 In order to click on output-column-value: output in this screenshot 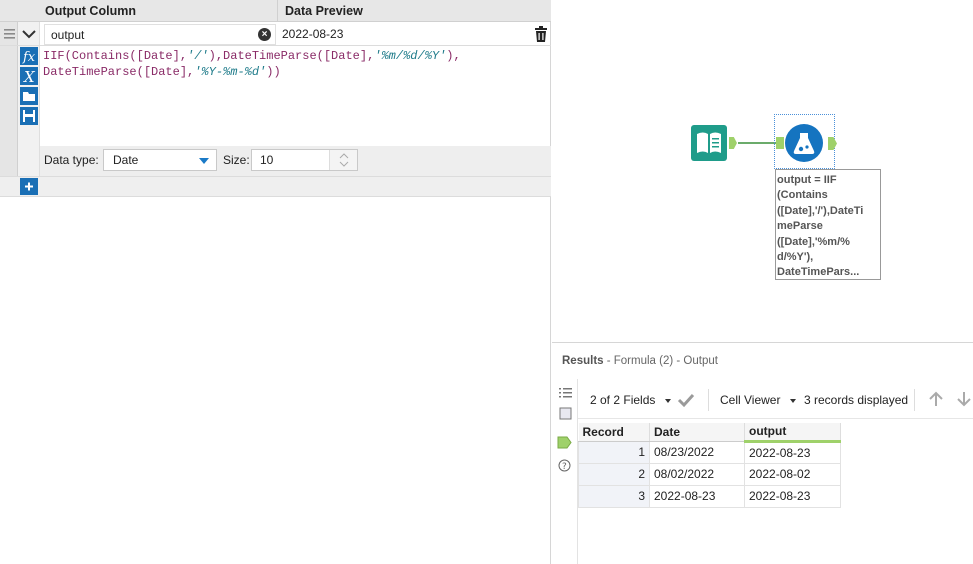, I will do `click(68, 35)`.